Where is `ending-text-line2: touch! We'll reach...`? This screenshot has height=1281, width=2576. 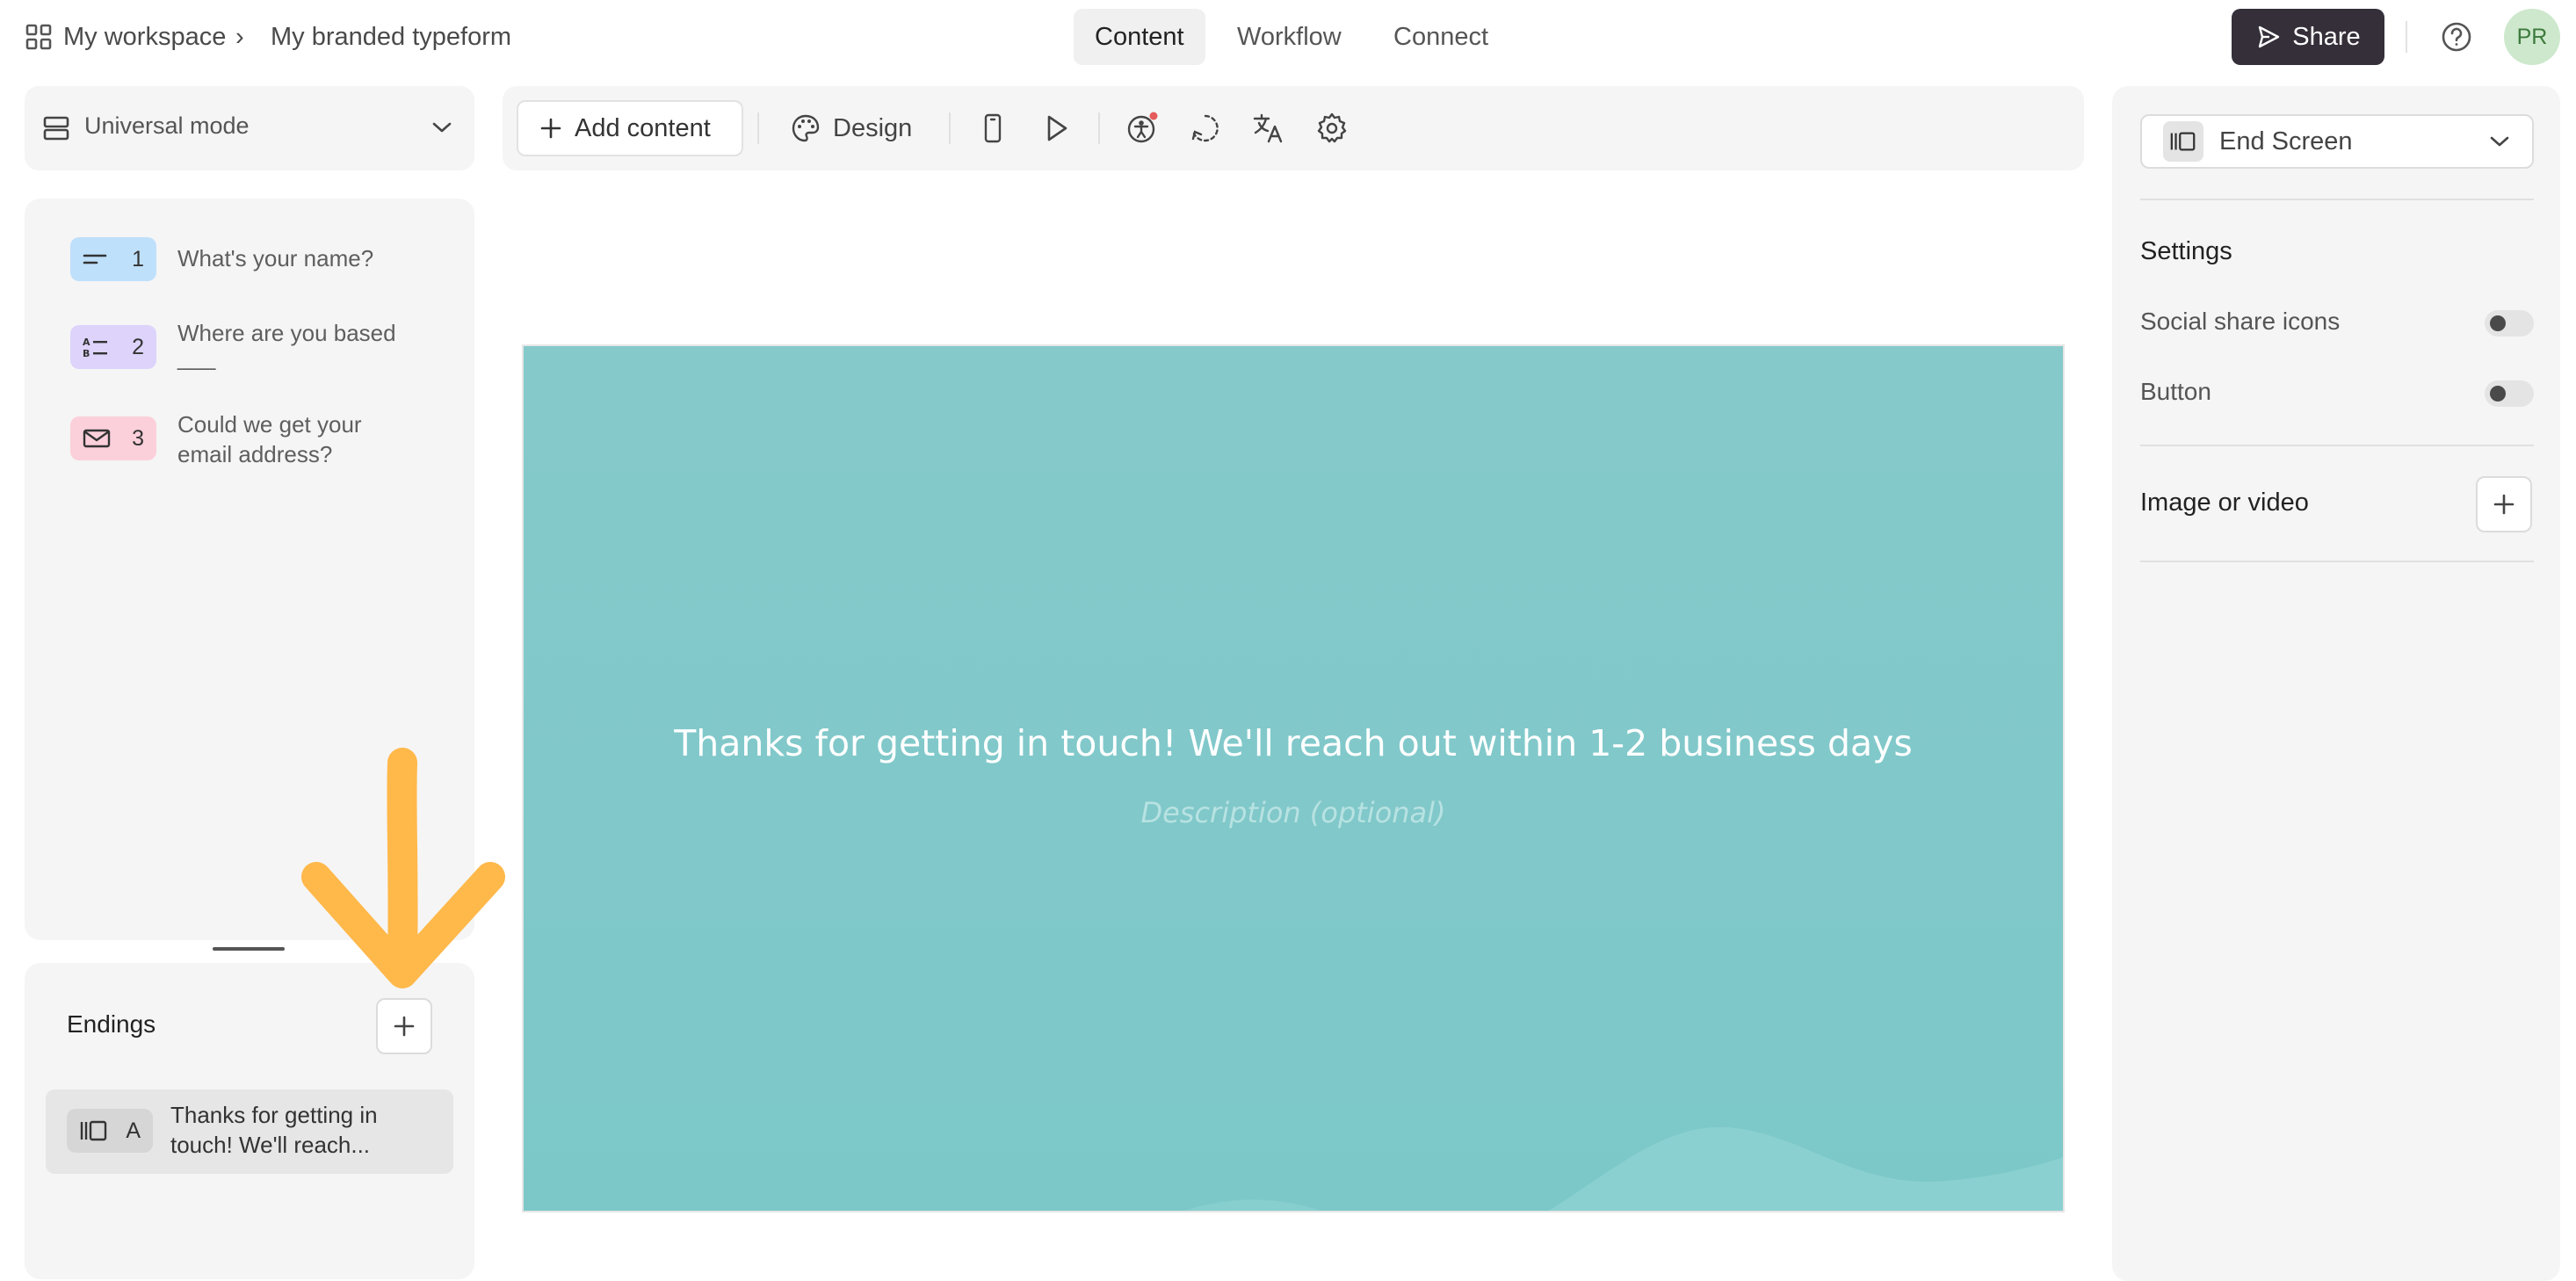
ending-text-line2: touch! We'll reach... is located at coordinates (270, 1145).